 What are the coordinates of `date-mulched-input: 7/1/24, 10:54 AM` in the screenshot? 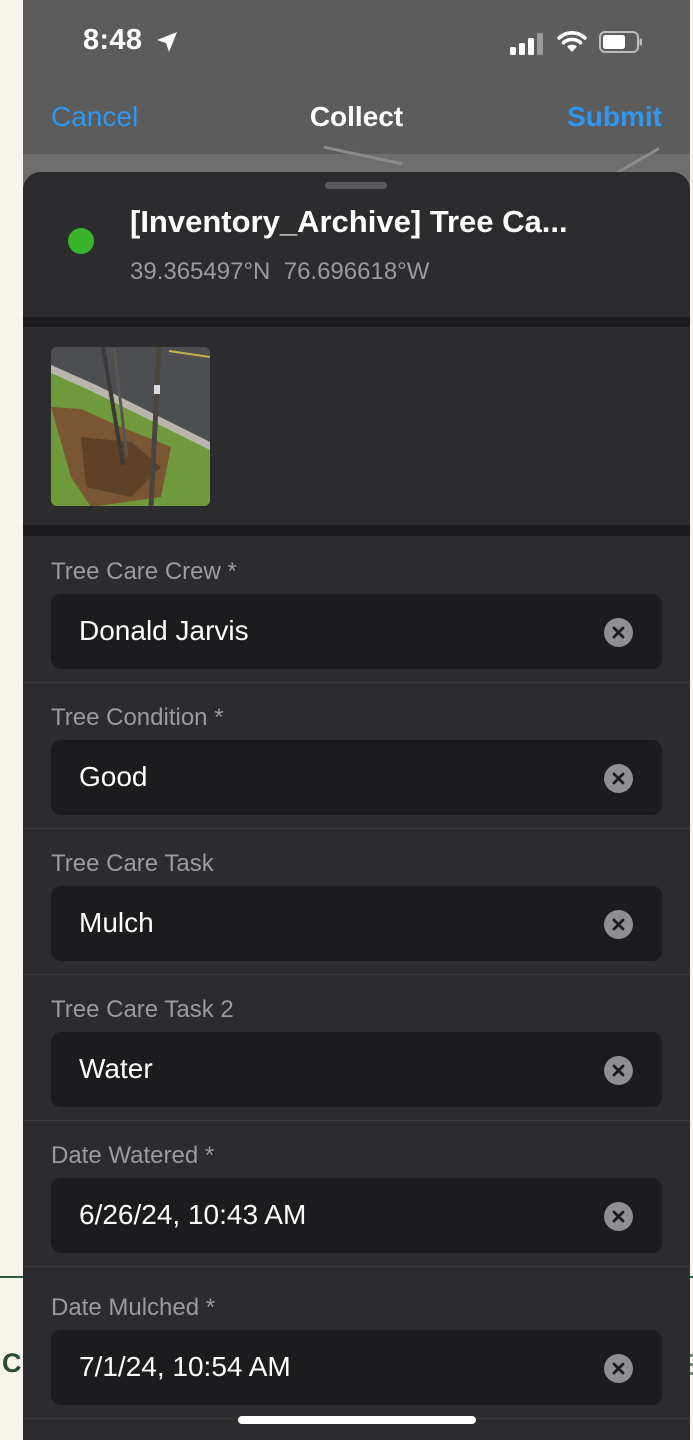 It's located at (356, 1367).